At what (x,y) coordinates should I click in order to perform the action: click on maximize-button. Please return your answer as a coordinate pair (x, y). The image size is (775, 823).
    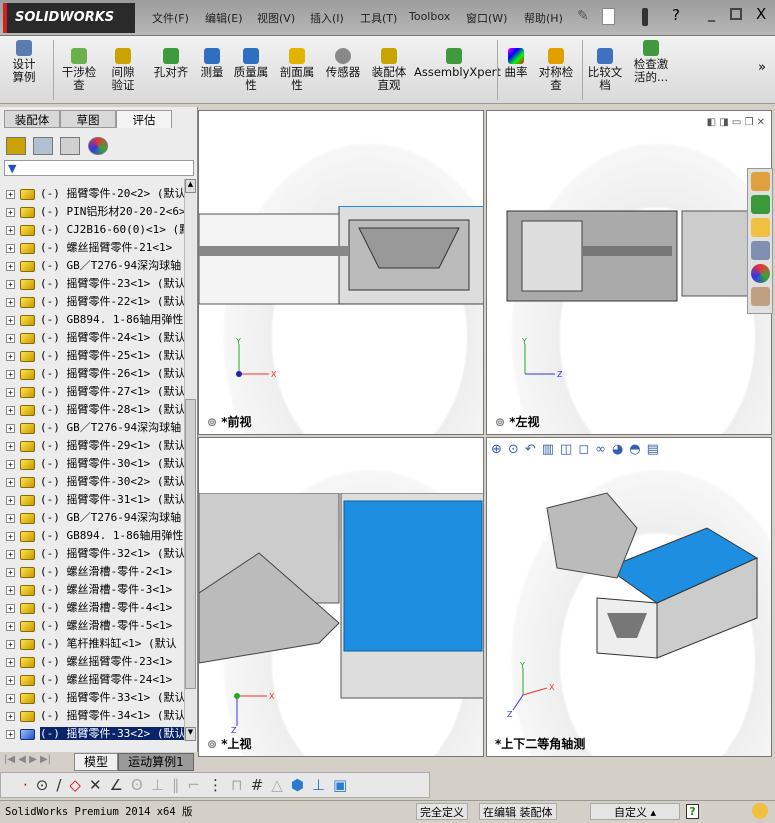
    Looking at the image, I should click on (736, 14).